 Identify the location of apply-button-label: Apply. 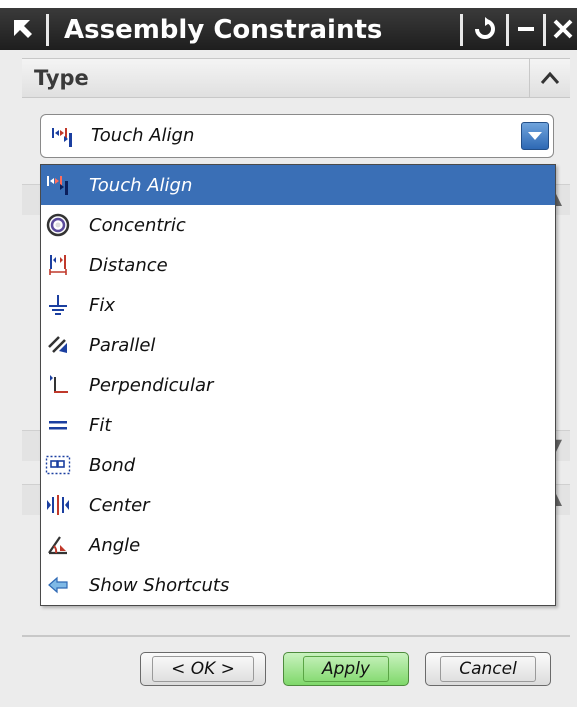
(346, 669).